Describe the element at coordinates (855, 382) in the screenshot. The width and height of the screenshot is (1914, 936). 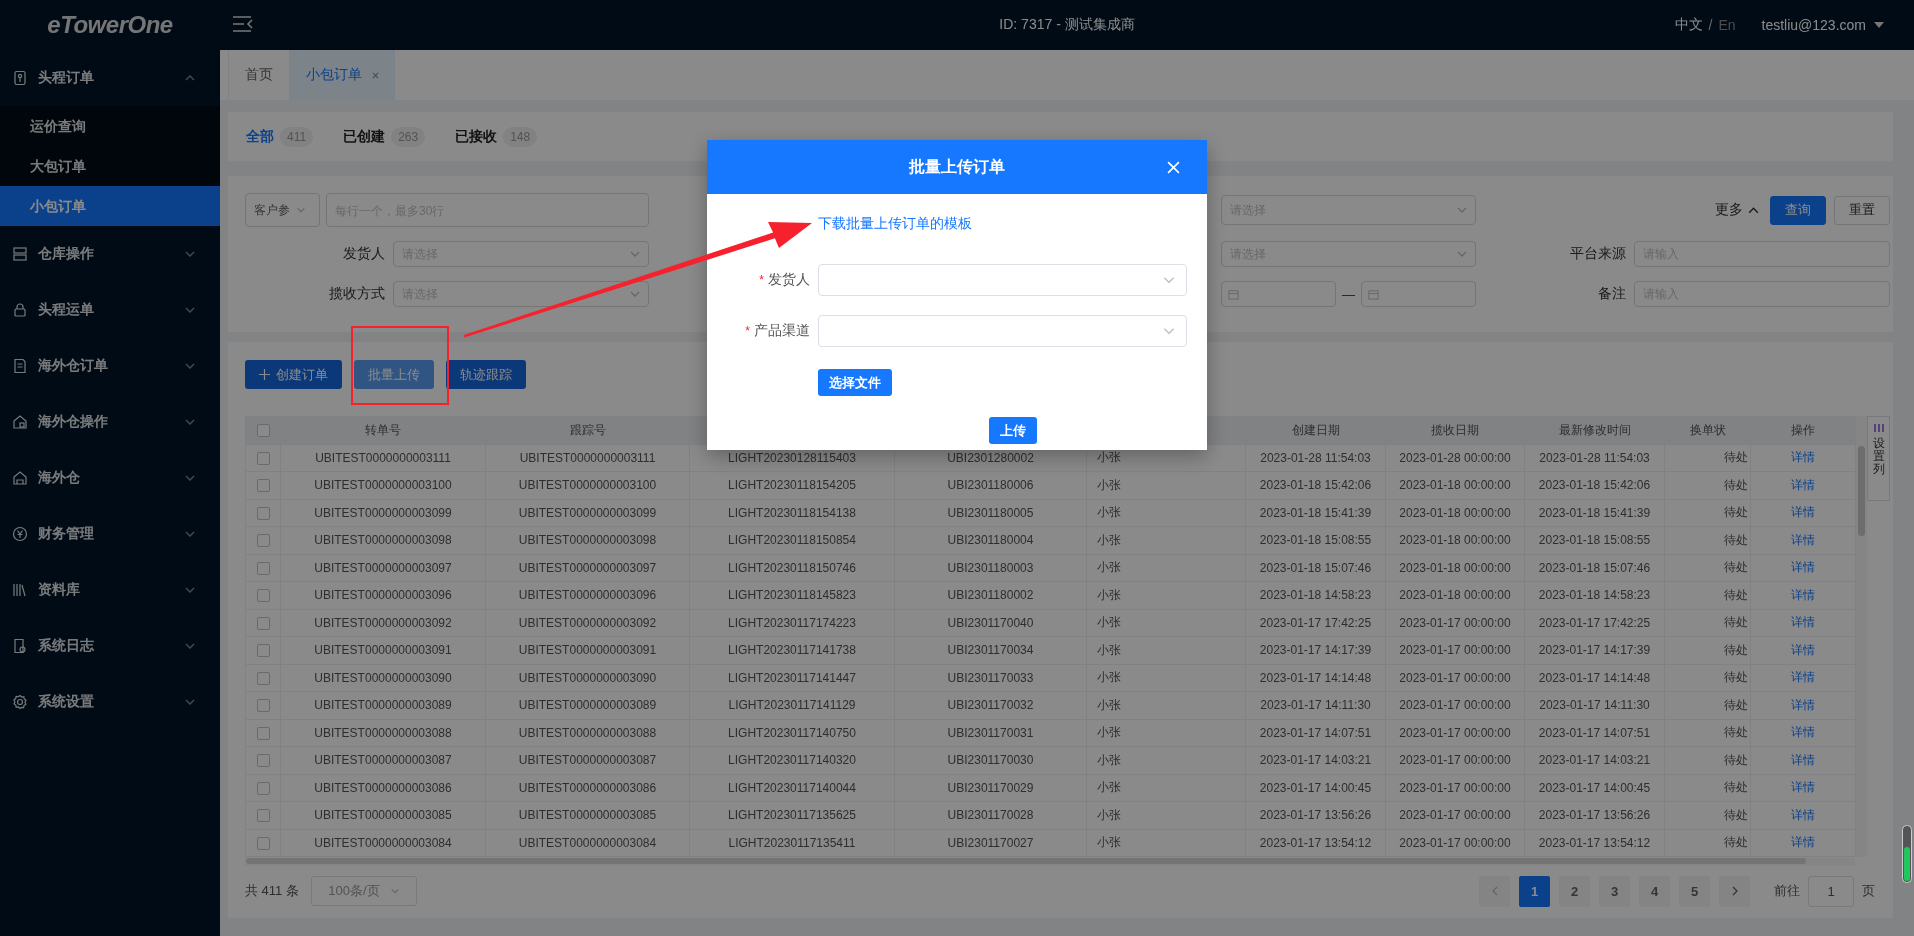
I see `choose-file-button: 选择文件` at that location.